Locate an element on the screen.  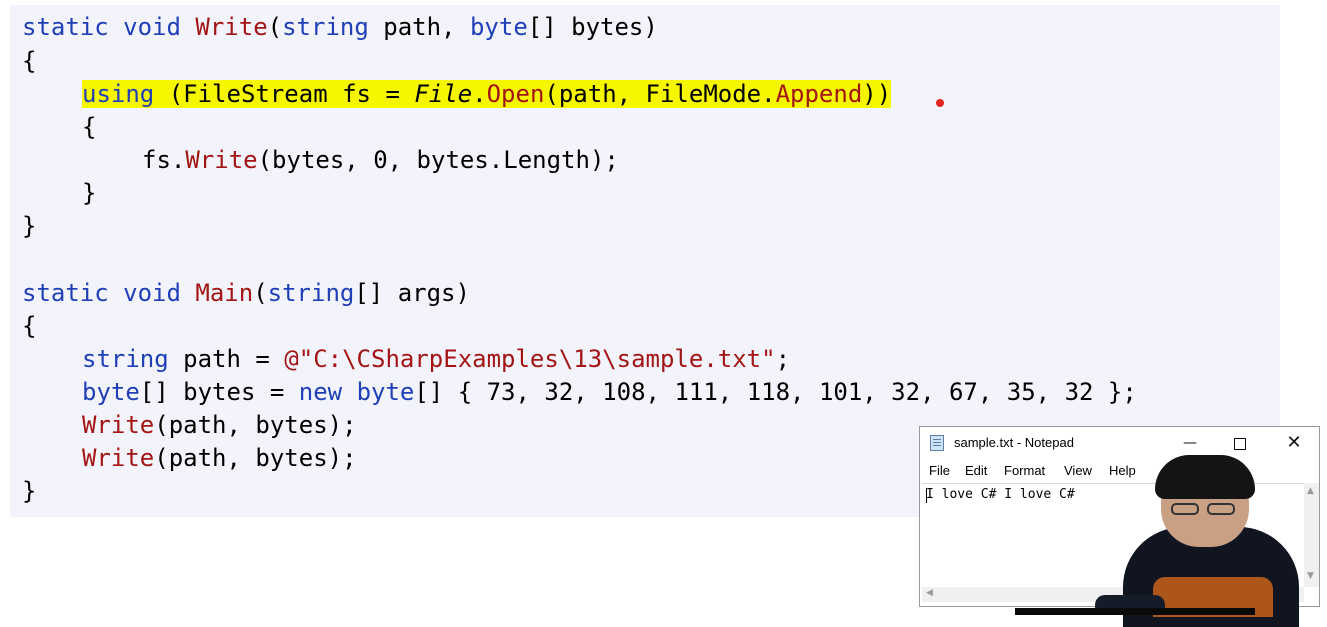
code-text: (FileStream fs = is located at coordinates (284, 94).